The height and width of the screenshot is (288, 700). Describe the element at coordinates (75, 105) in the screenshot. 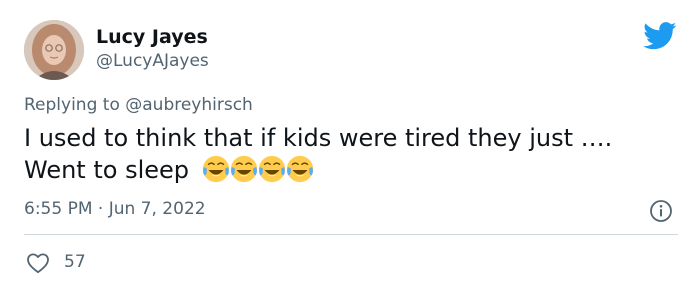

I see `replying-to-prefix: Replying to` at that location.